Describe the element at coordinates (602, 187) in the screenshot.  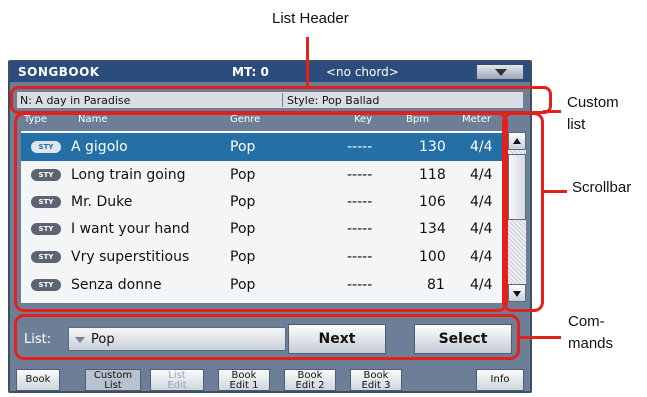
I see `annotation-scrollbar: Scrollbar` at that location.